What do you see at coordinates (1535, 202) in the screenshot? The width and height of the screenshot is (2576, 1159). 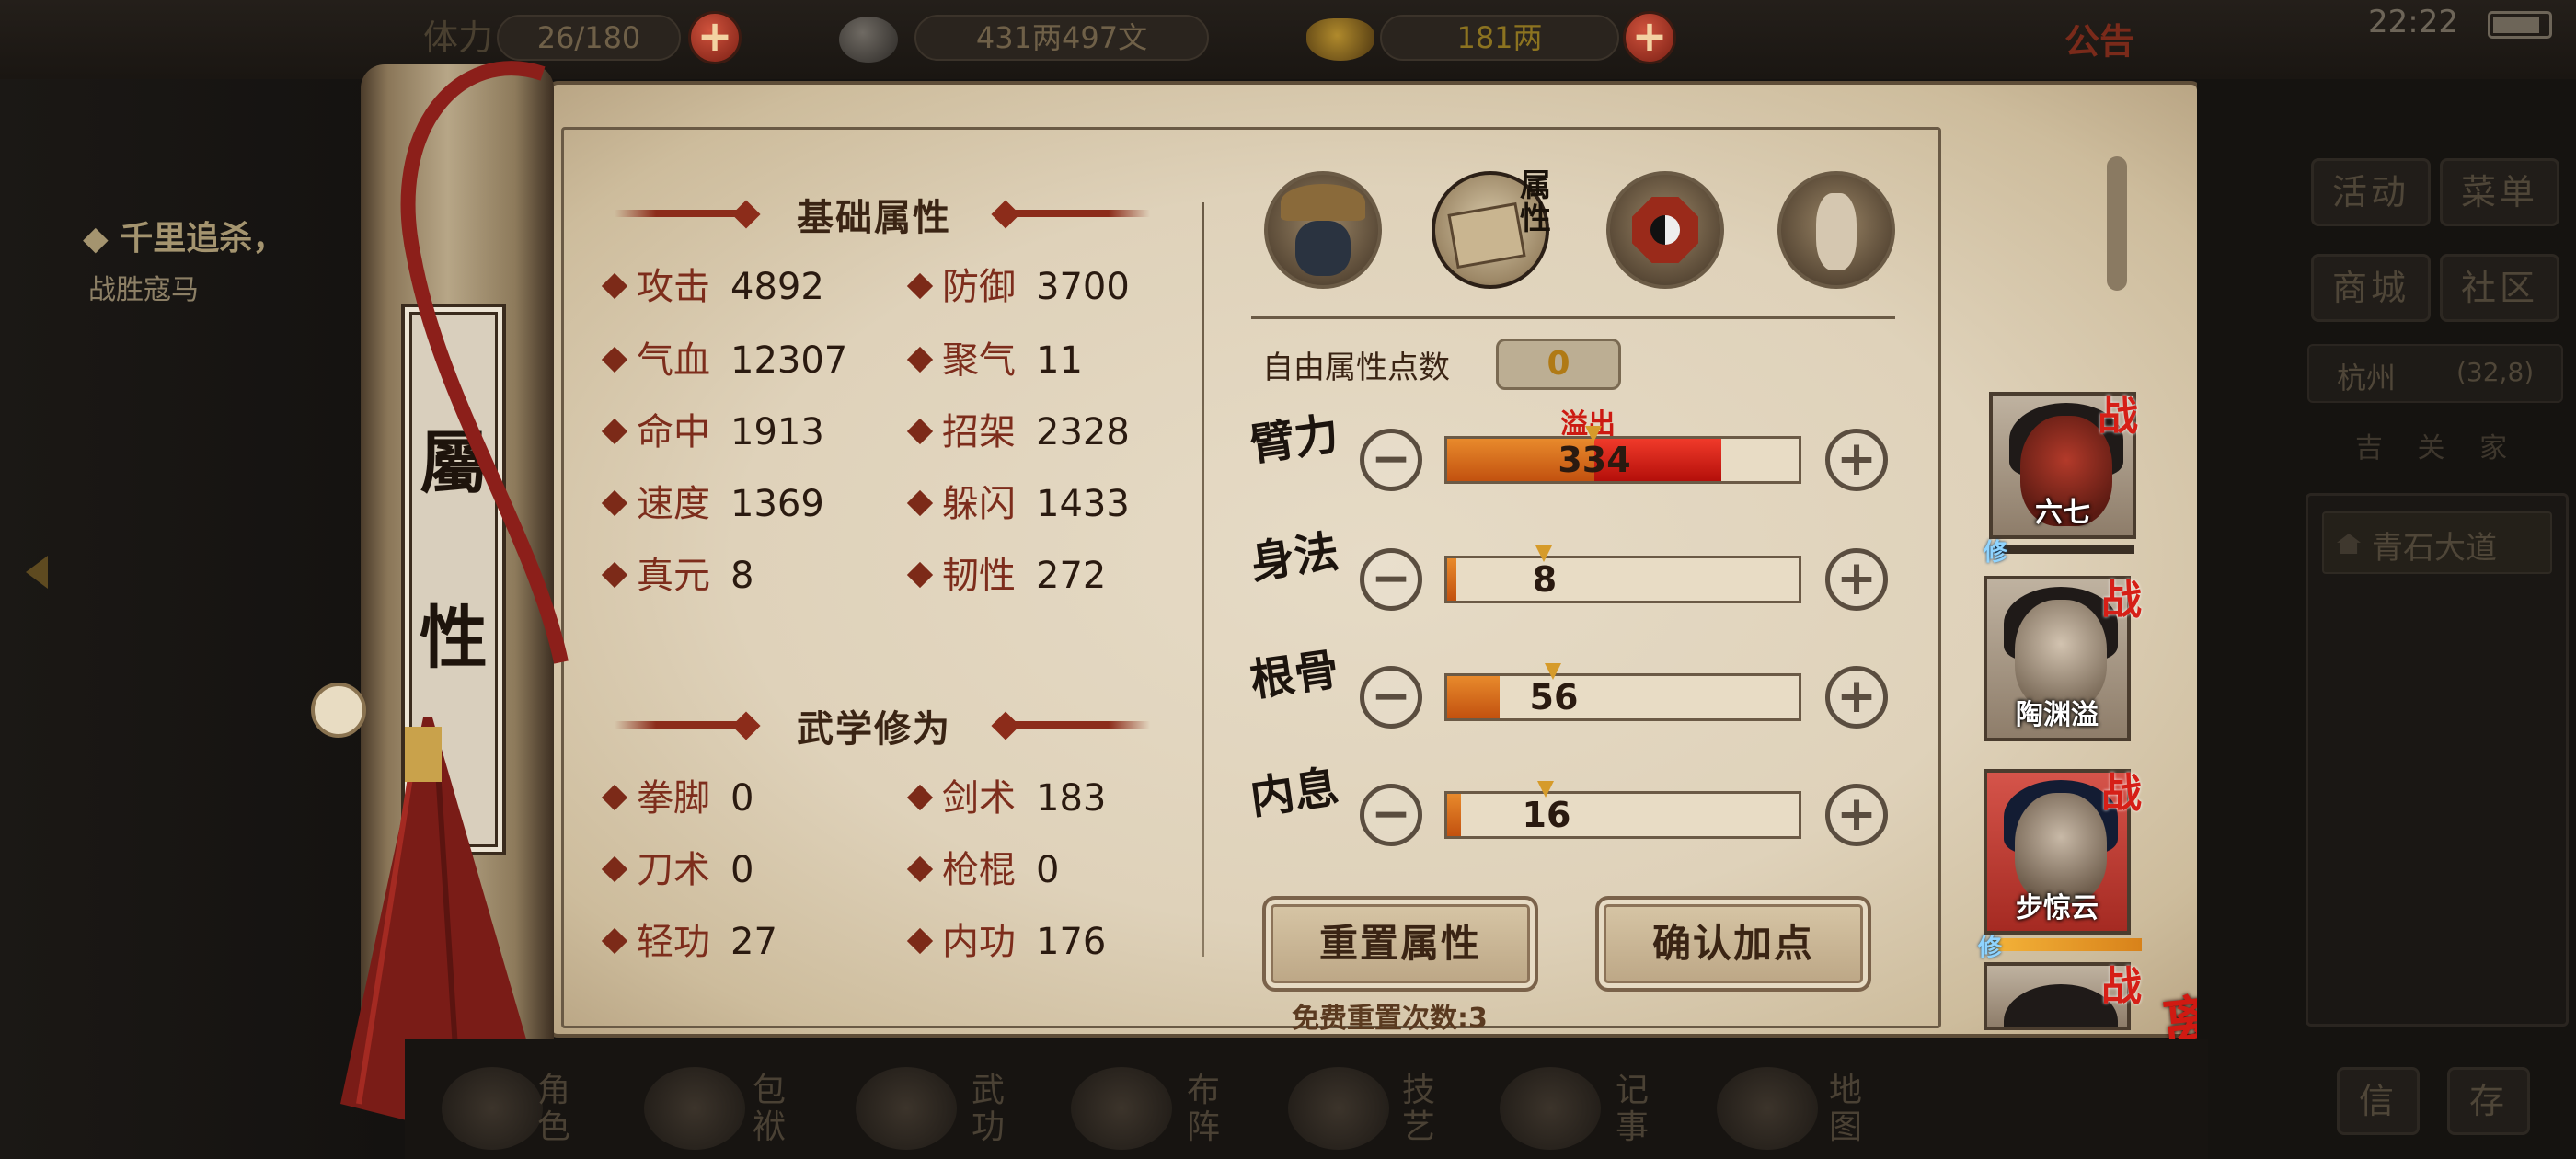 I see `tab-attributes-label: 属性` at bounding box center [1535, 202].